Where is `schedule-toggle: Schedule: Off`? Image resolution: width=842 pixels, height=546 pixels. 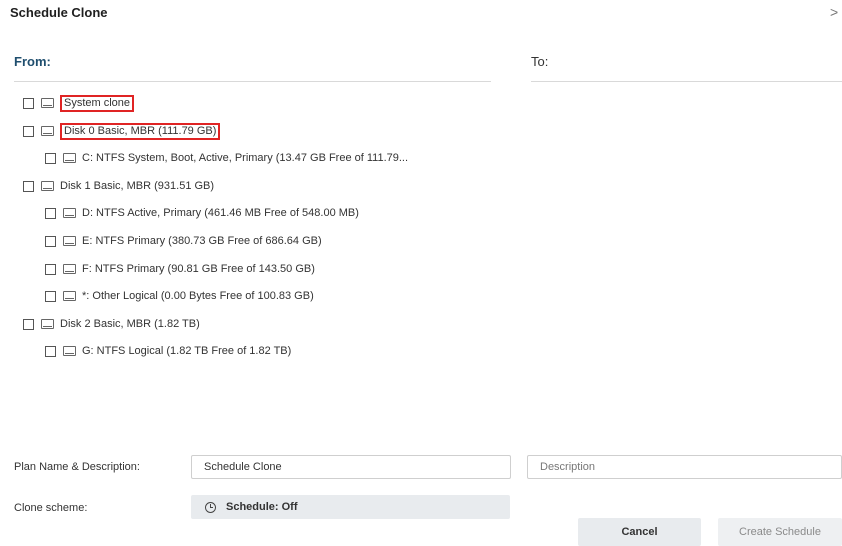
schedule-toggle: Schedule: Off is located at coordinates (350, 507).